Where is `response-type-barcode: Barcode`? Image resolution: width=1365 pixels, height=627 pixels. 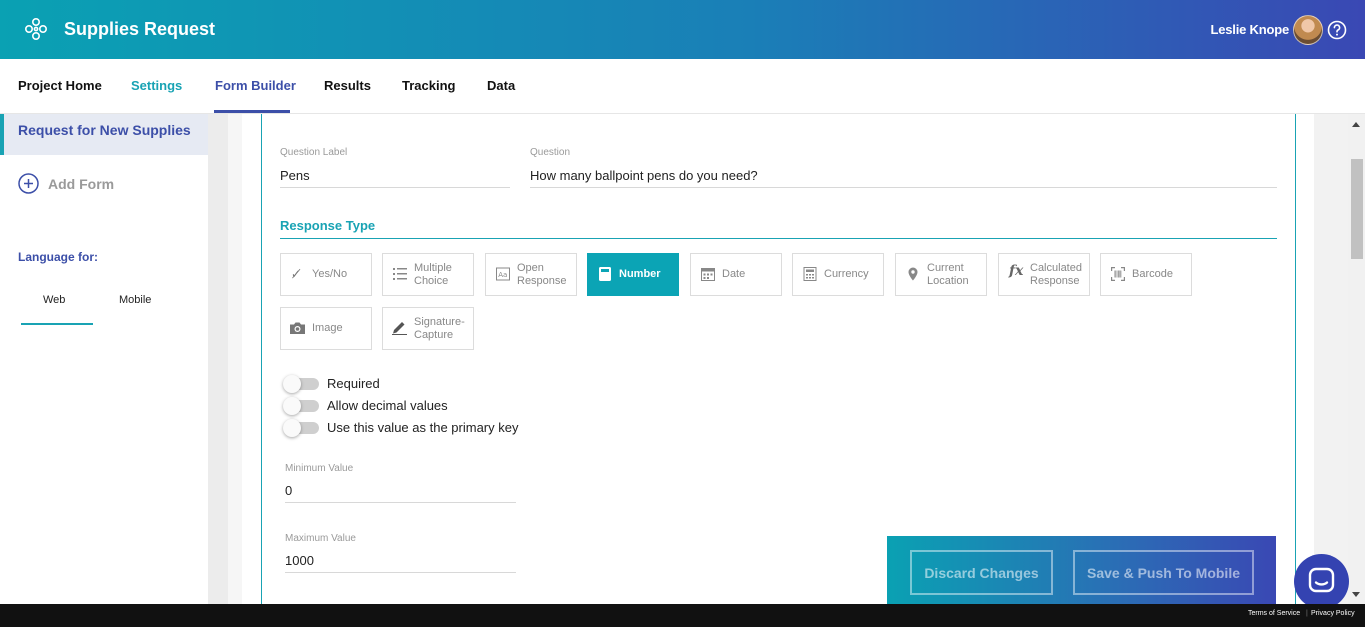 response-type-barcode: Barcode is located at coordinates (1146, 274).